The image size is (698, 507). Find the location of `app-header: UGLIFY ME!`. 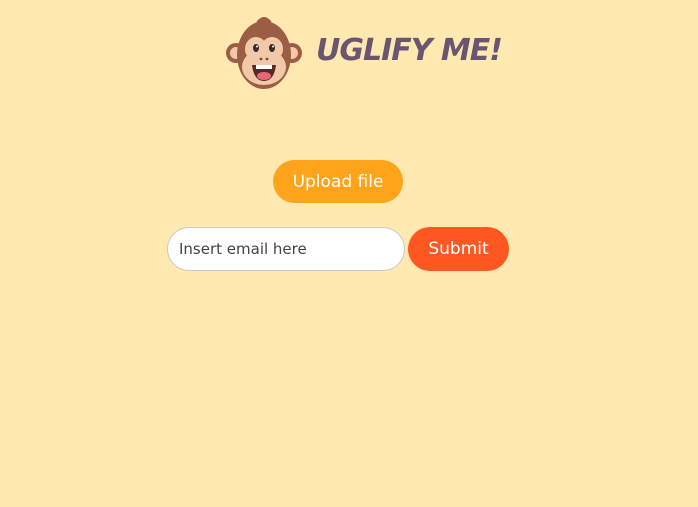

app-header: UGLIFY ME! is located at coordinates (364, 53).